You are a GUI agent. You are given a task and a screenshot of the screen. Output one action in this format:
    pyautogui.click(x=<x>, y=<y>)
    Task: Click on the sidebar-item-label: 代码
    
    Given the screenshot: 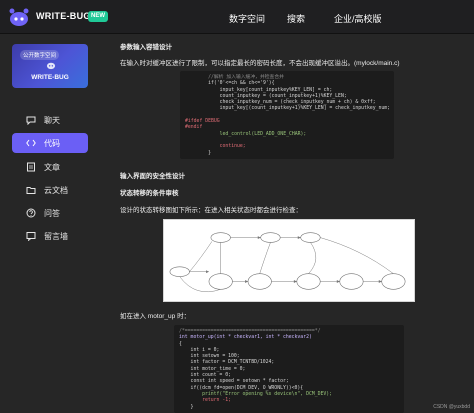 What is the action you would take?
    pyautogui.click(x=52, y=143)
    